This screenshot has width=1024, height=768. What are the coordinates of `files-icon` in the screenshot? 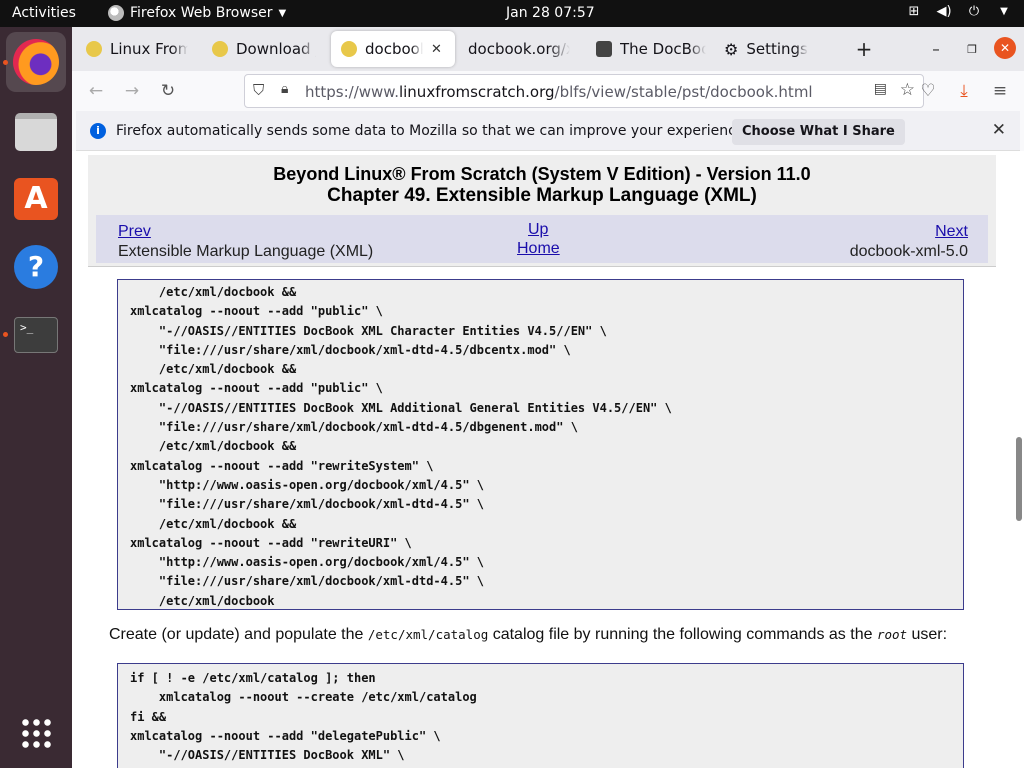 It's located at (36, 132).